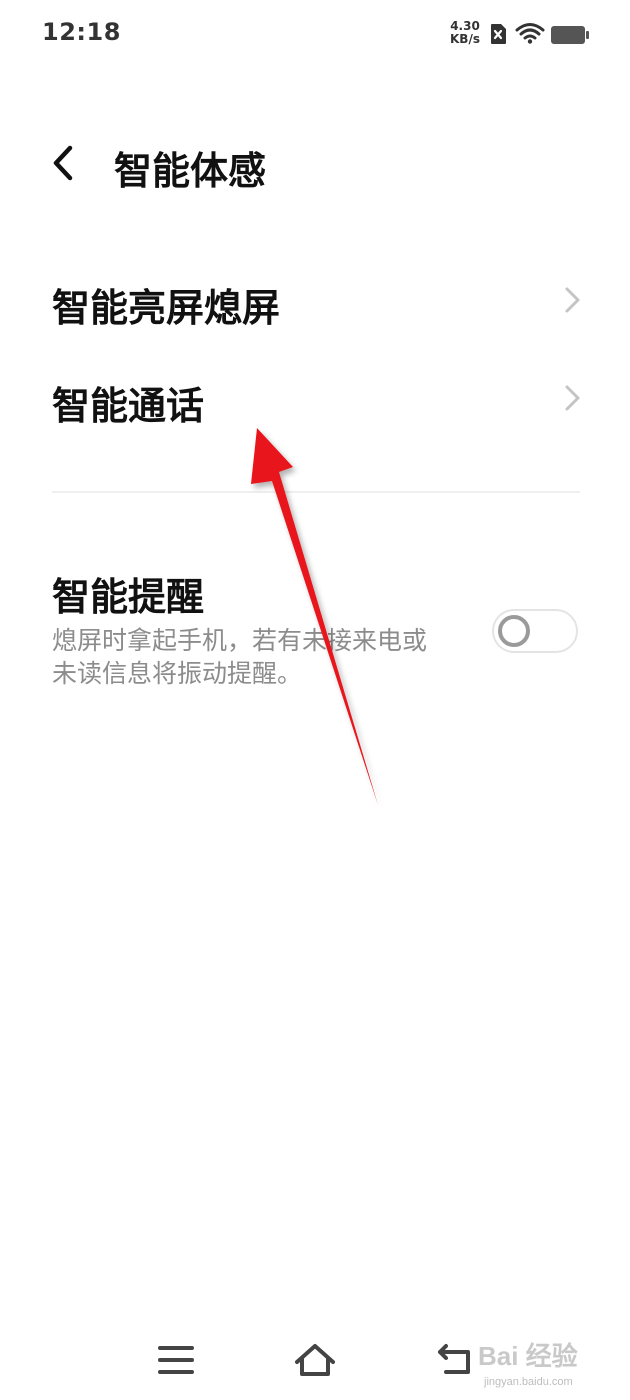 The width and height of the screenshot is (630, 1400). Describe the element at coordinates (465, 39) in the screenshot. I see `network-speed-unit: KB/s` at that location.